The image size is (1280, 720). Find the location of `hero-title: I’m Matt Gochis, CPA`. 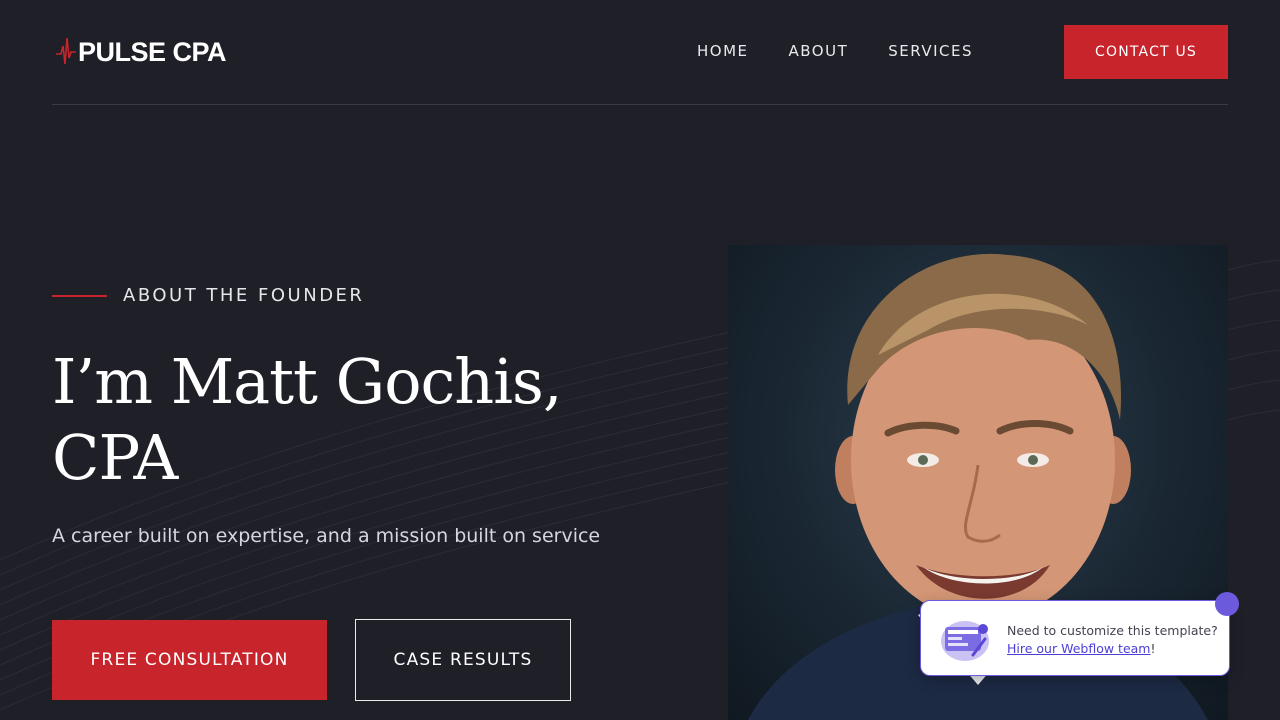

hero-title: I’m Matt Gochis, CPA is located at coordinates (352, 420).